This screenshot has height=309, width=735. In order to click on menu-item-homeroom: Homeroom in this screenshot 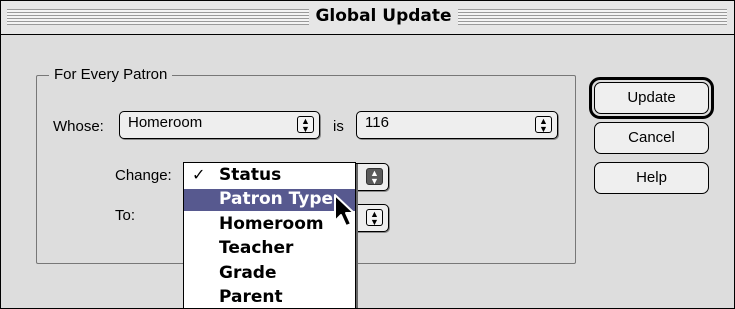, I will do `click(269, 225)`.